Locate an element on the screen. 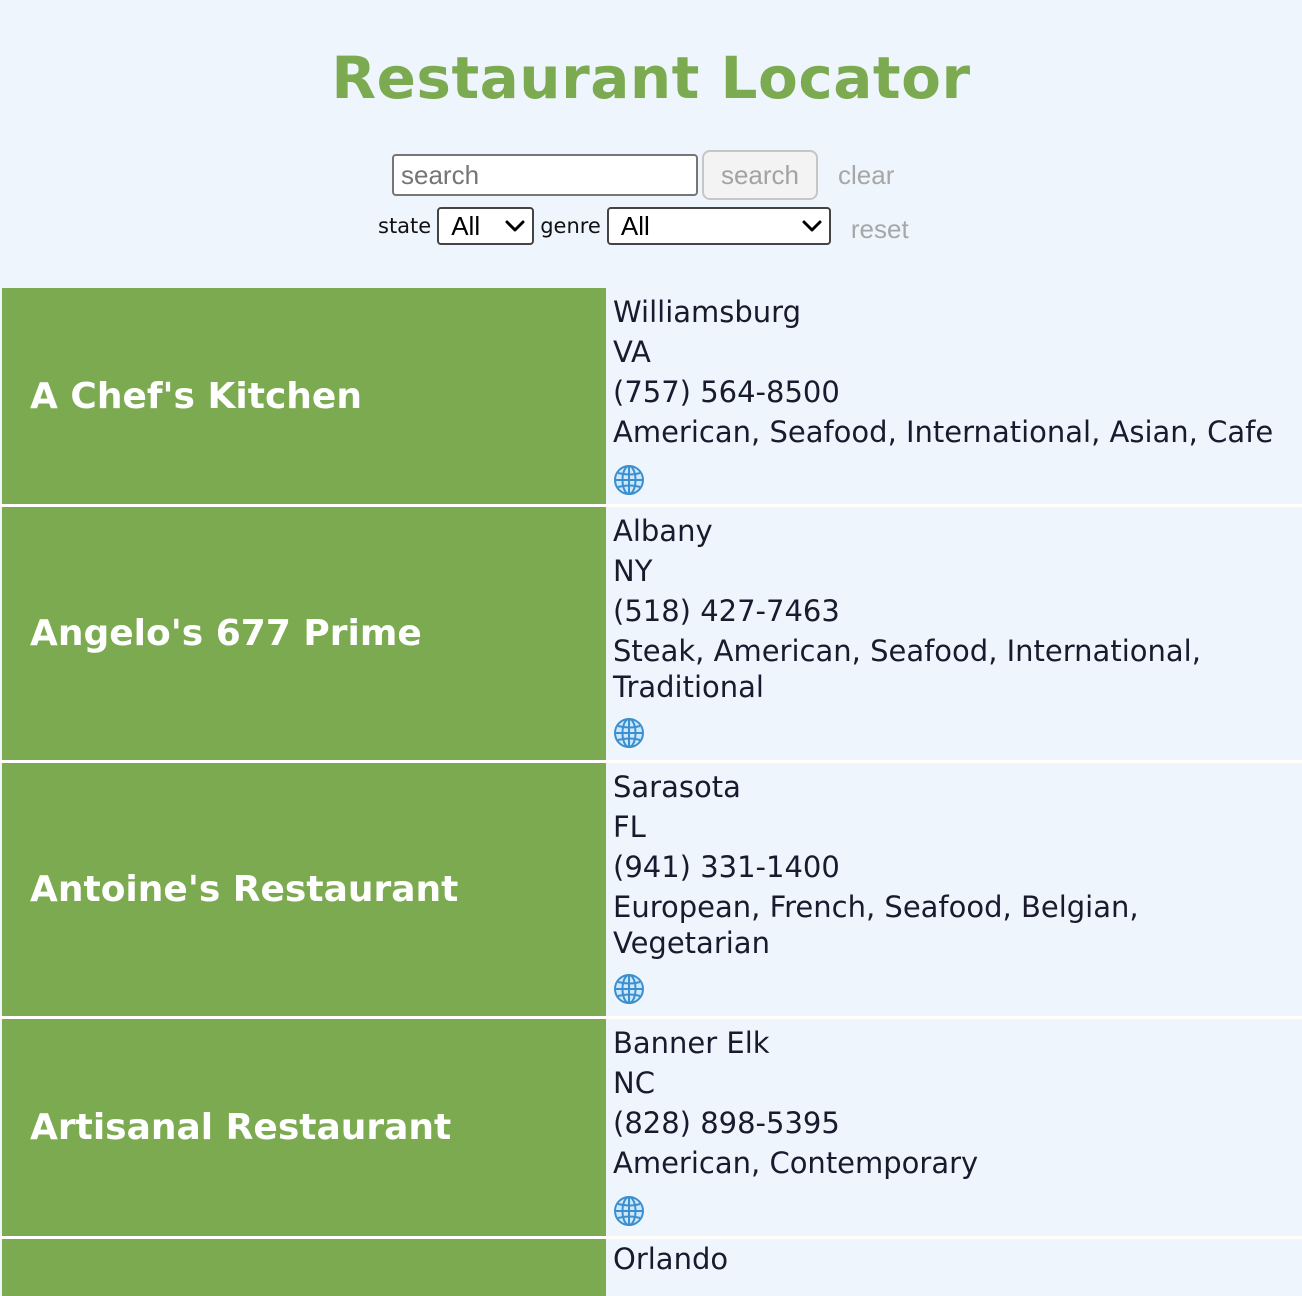 Image resolution: width=1302 pixels, height=1296 pixels. restaurant-phone: (757) 564-8500 is located at coordinates (726, 392).